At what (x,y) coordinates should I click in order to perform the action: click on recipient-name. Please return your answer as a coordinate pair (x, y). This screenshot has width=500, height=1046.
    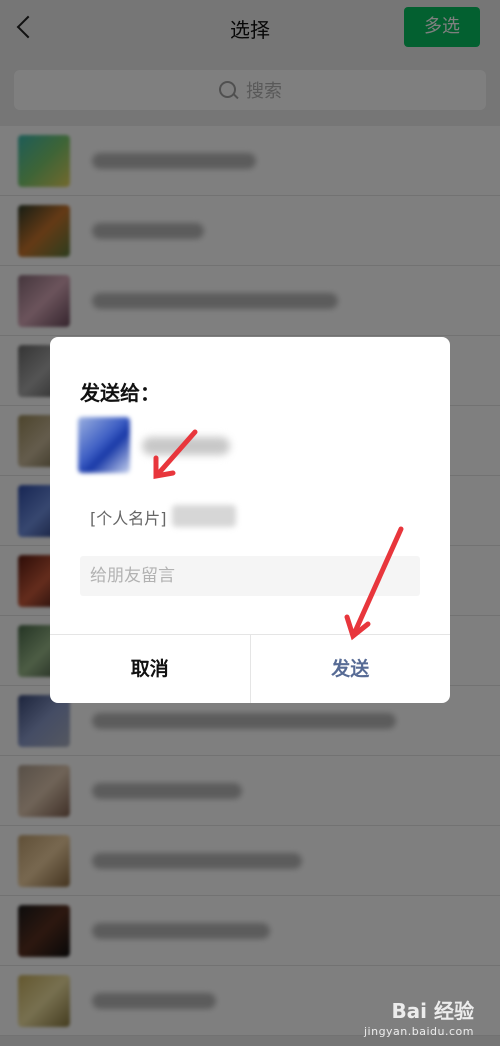
    Looking at the image, I should click on (186, 446).